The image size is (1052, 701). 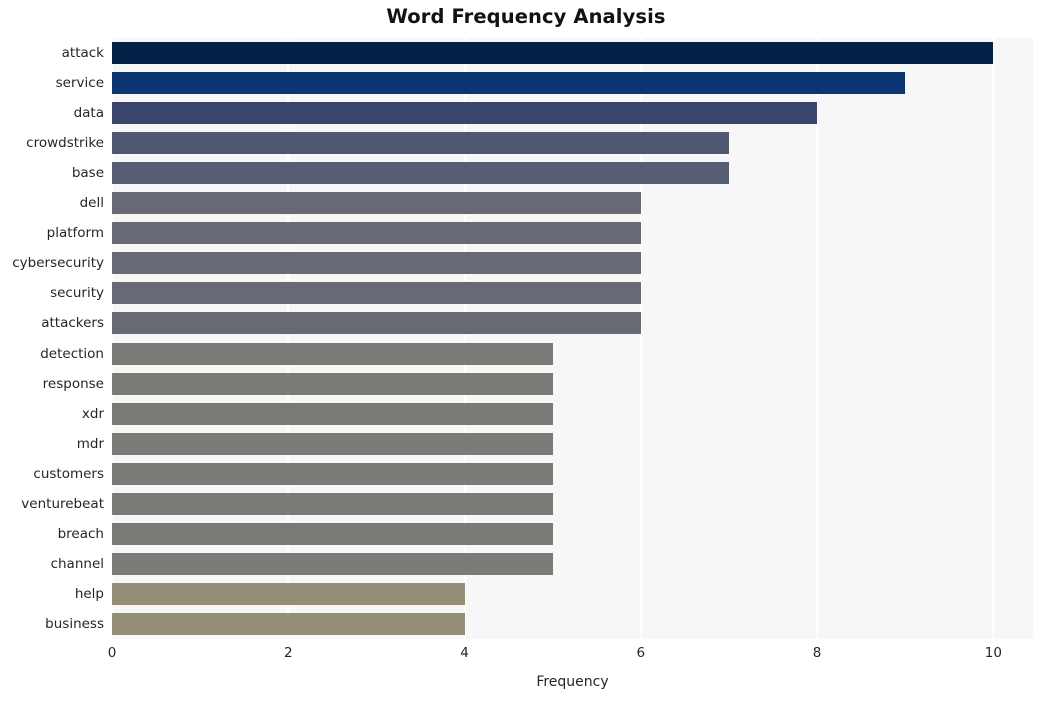 I want to click on y-tick-label: response, so click(x=73, y=383).